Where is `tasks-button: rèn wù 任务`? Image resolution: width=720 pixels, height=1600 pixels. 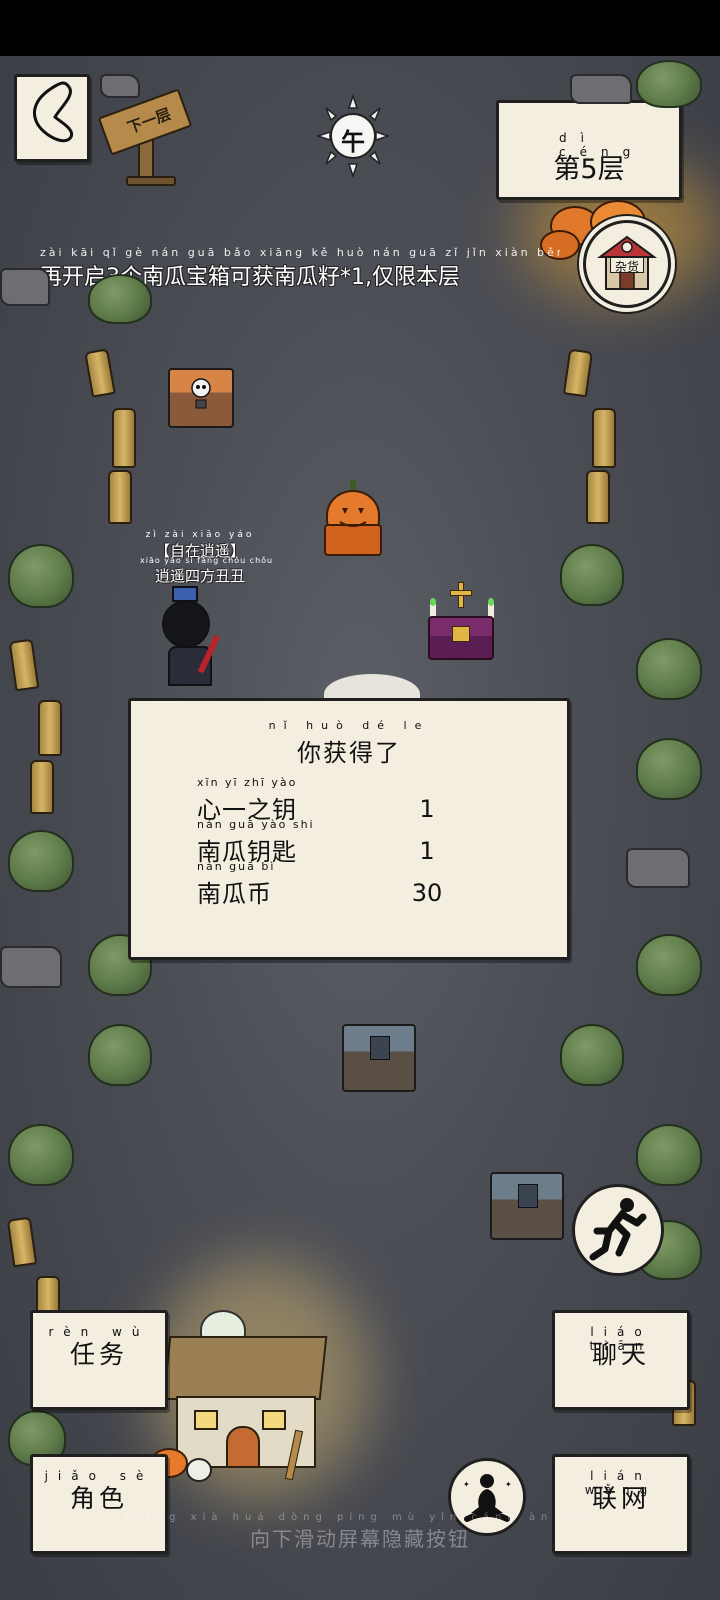 tasks-button: rèn wù 任务 is located at coordinates (99, 1360).